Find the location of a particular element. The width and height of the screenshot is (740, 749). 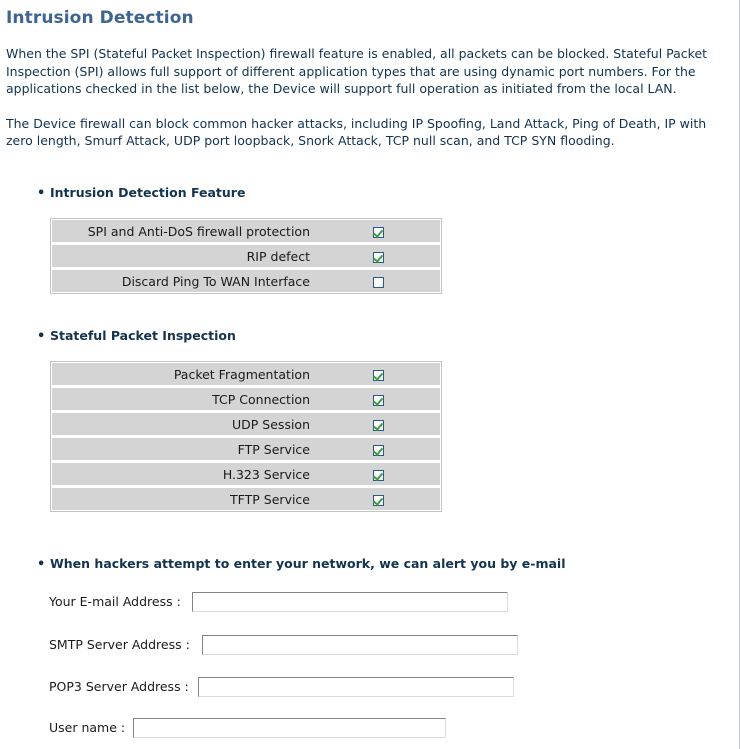

spi-feature-label: Packet Fragmentation is located at coordinates (184, 374).